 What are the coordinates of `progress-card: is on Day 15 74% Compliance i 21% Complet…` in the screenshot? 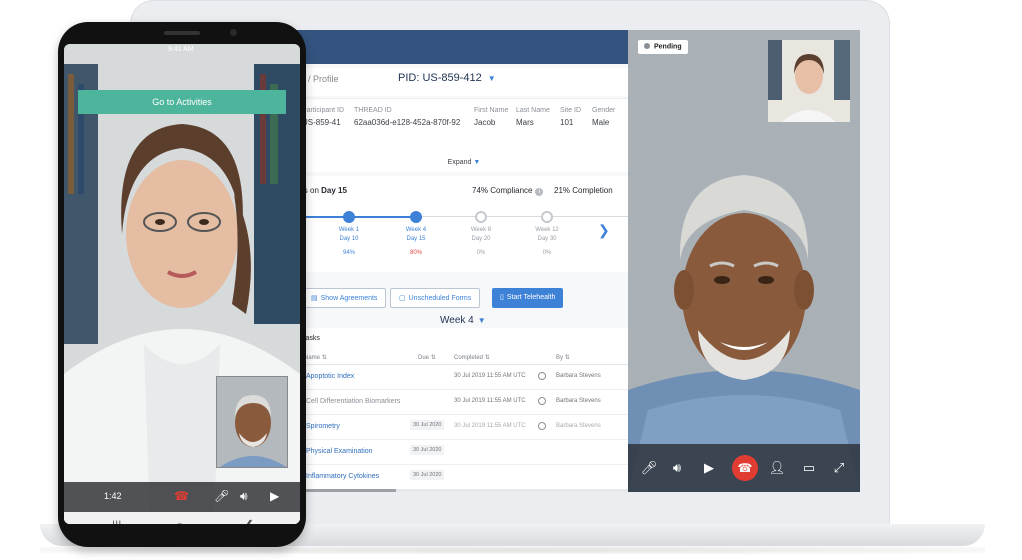 It's located at (464, 224).